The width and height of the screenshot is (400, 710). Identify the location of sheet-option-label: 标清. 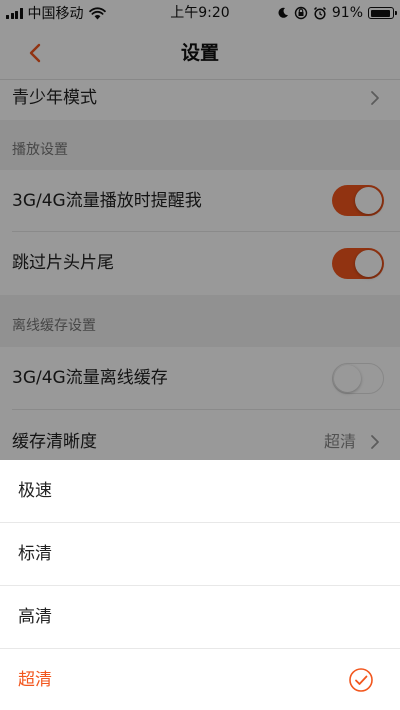
(35, 554).